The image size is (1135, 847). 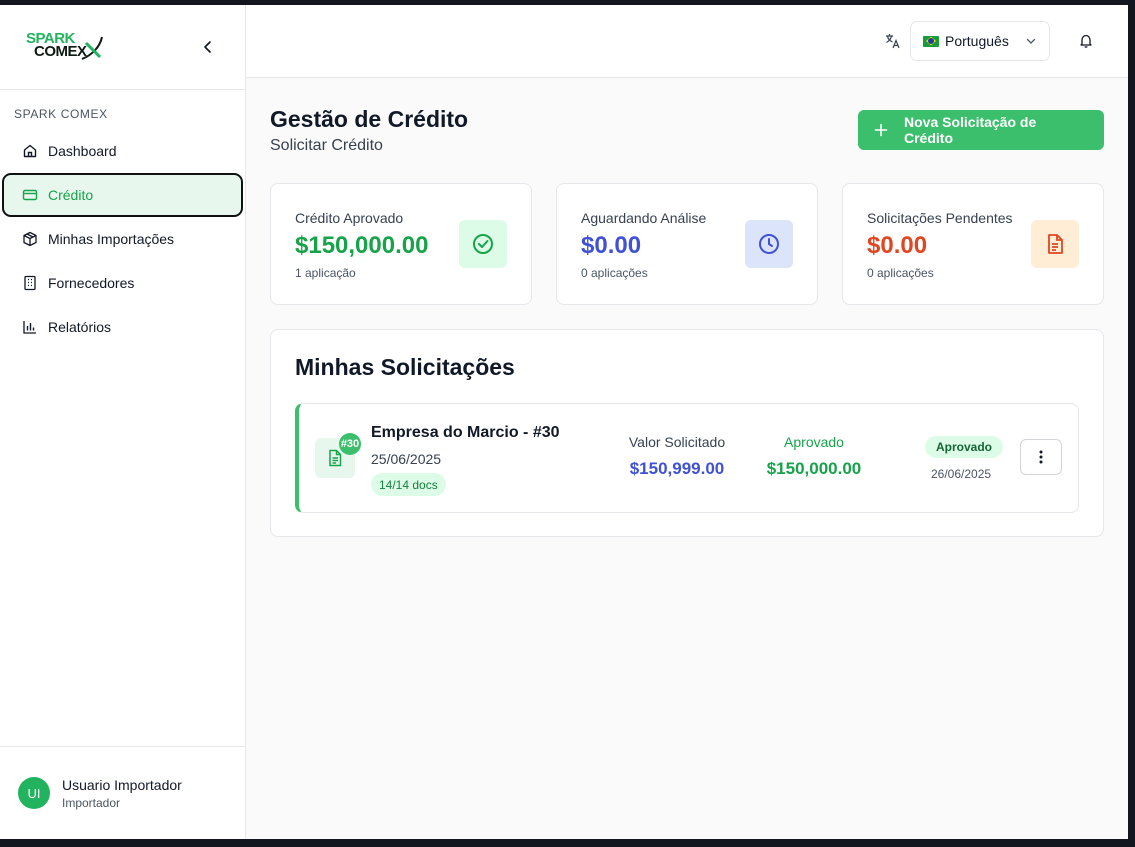 I want to click on request-company: Empresa do Marcio - #30, so click(x=465, y=432).